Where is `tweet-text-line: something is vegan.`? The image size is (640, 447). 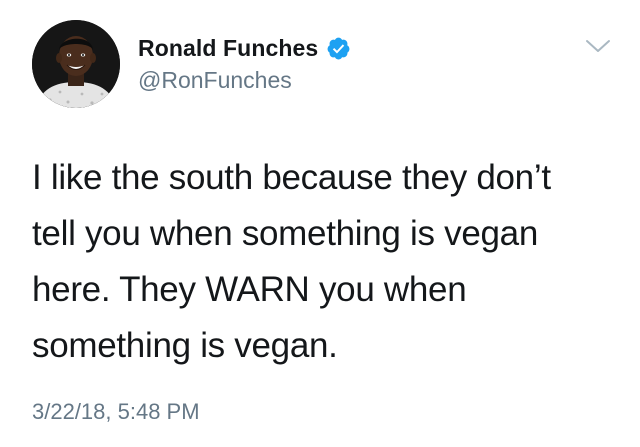
tweet-text-line: something is vegan. is located at coordinates (185, 345).